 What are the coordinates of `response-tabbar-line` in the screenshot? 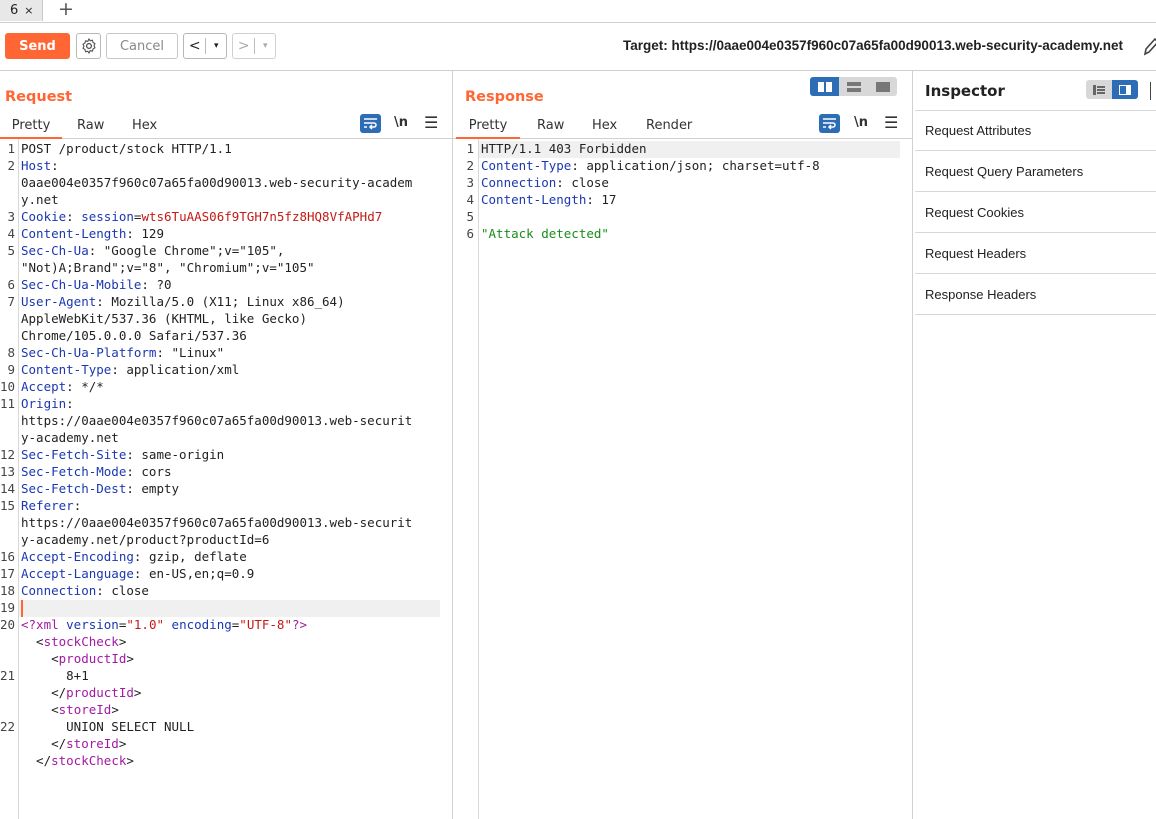 It's located at (682, 138).